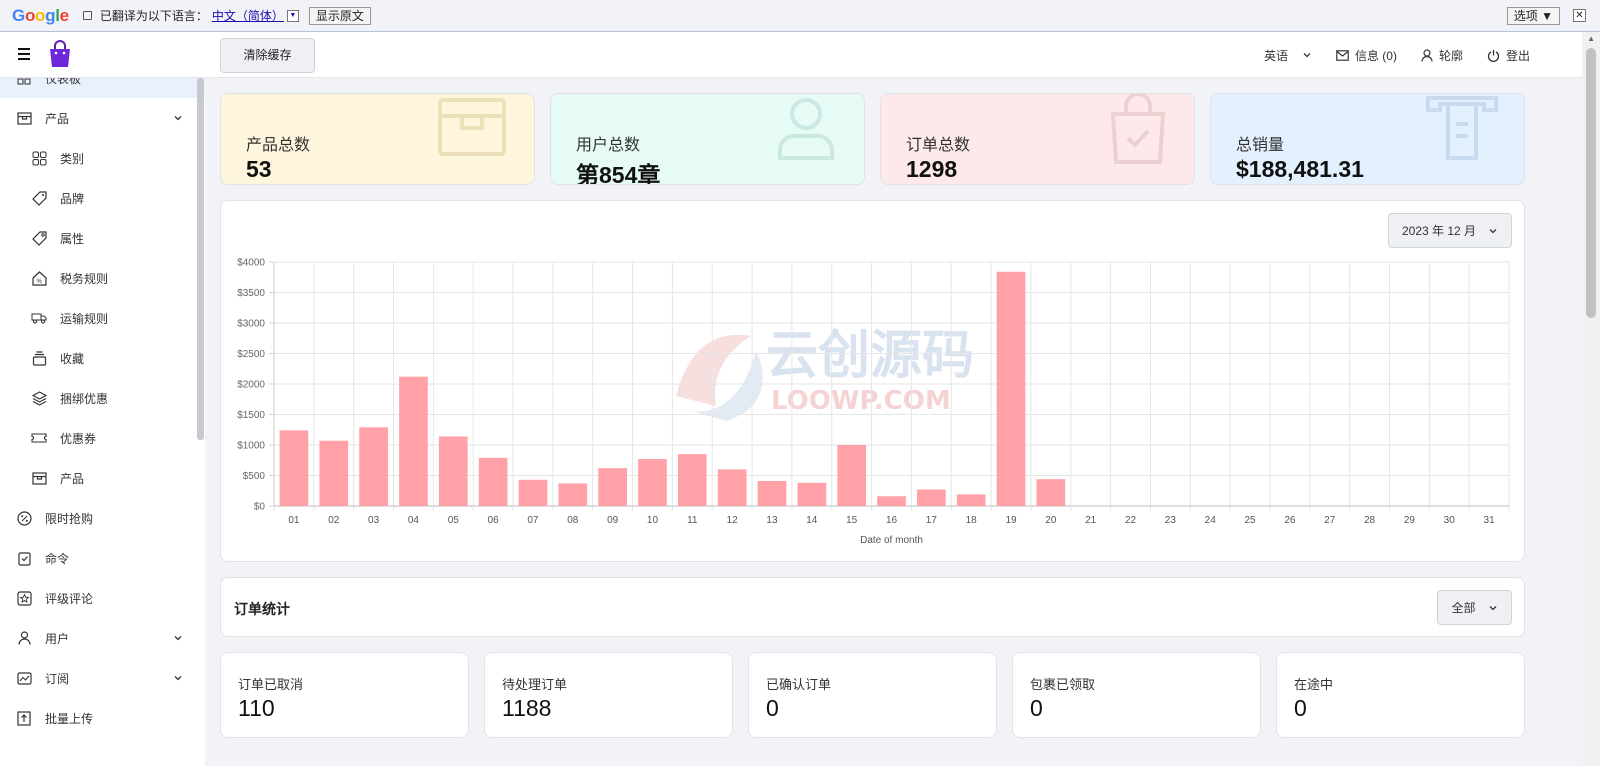 The width and height of the screenshot is (1600, 766). I want to click on close-translate-button: ✕, so click(1579, 15).